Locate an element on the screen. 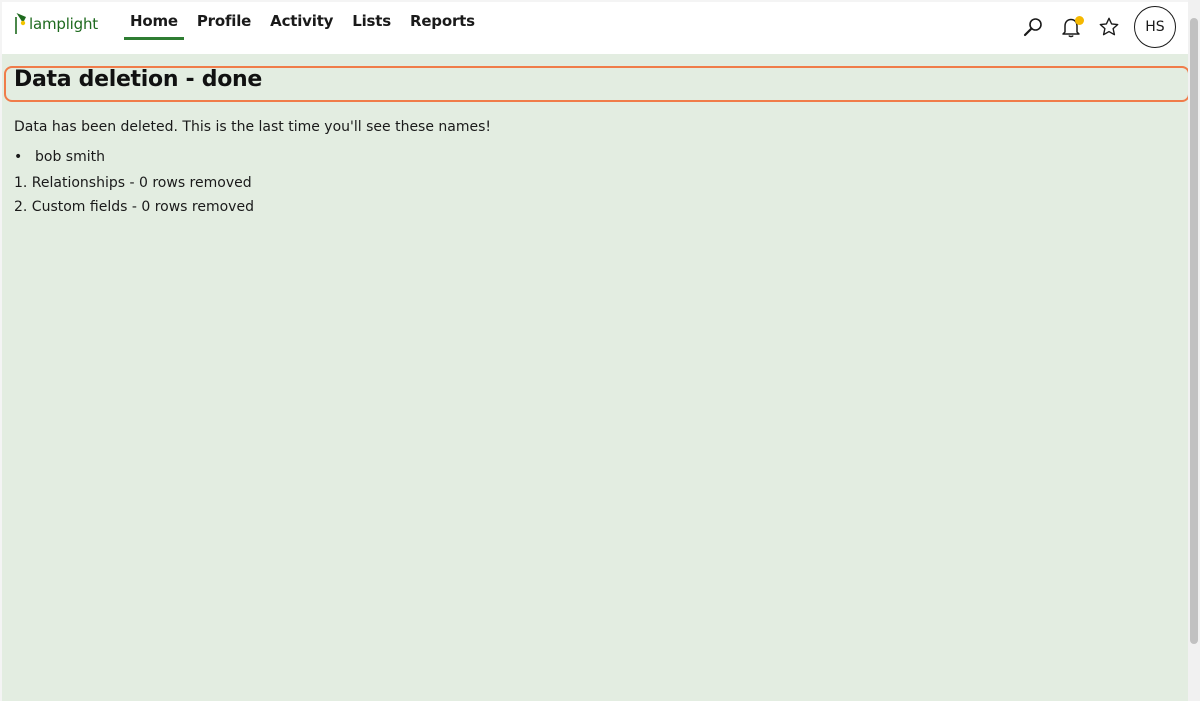  nav-profile: Profile is located at coordinates (224, 22).